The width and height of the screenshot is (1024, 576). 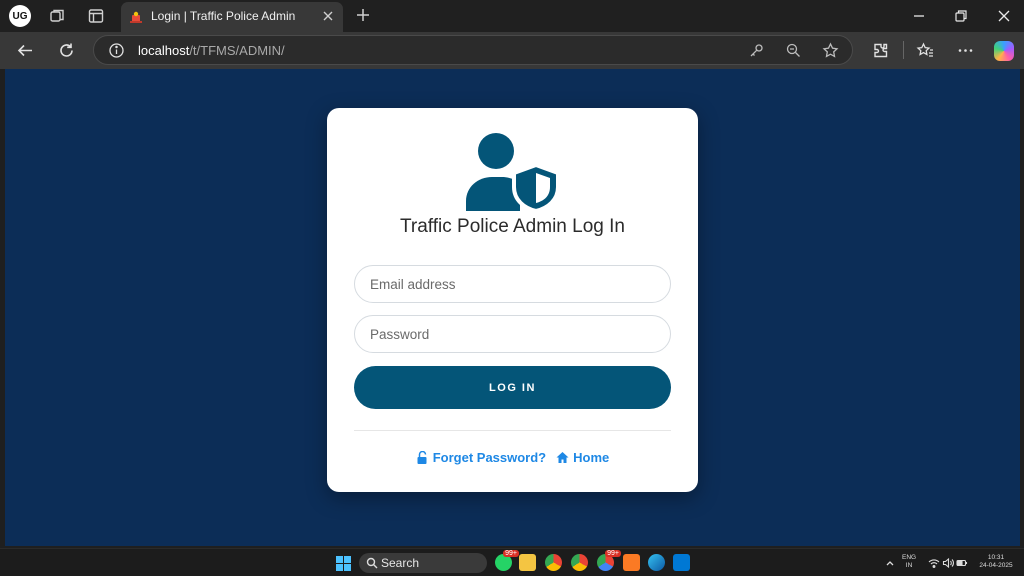 What do you see at coordinates (681, 562) in the screenshot?
I see `vscode-icon` at bounding box center [681, 562].